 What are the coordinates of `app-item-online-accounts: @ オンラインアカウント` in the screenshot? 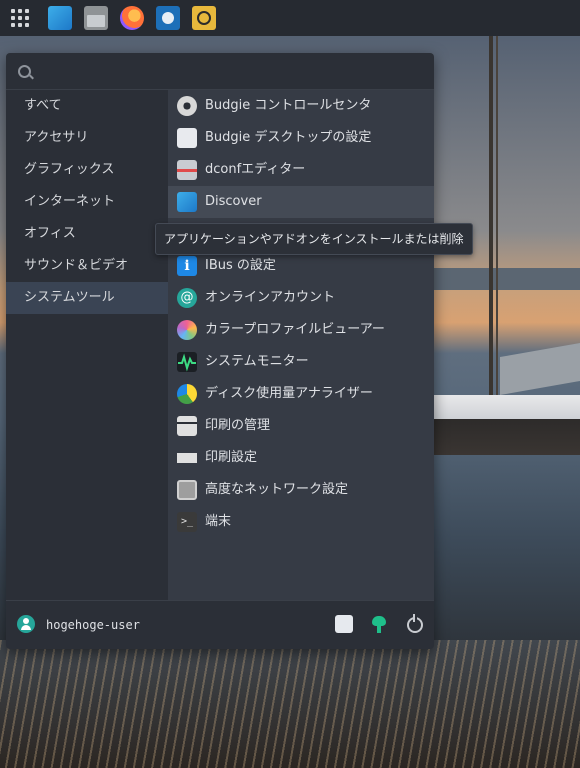 It's located at (301, 298).